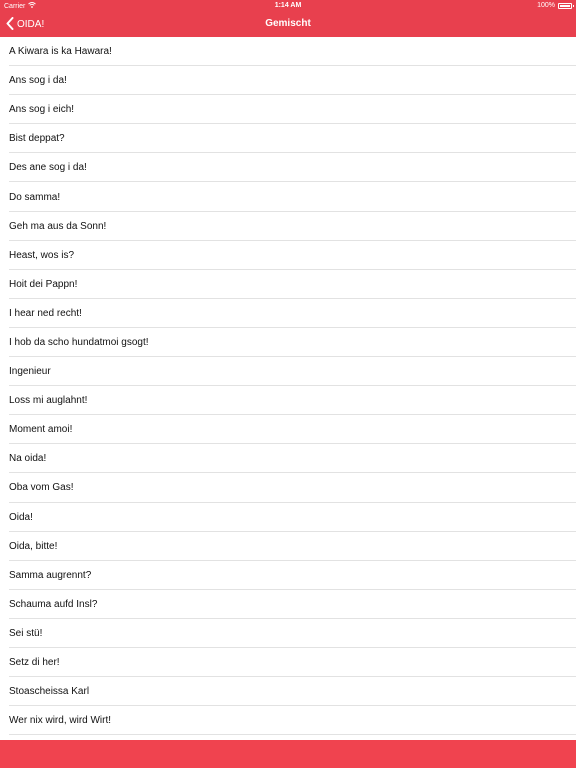  What do you see at coordinates (288, 754) in the screenshot?
I see `bottom-bar` at bounding box center [288, 754].